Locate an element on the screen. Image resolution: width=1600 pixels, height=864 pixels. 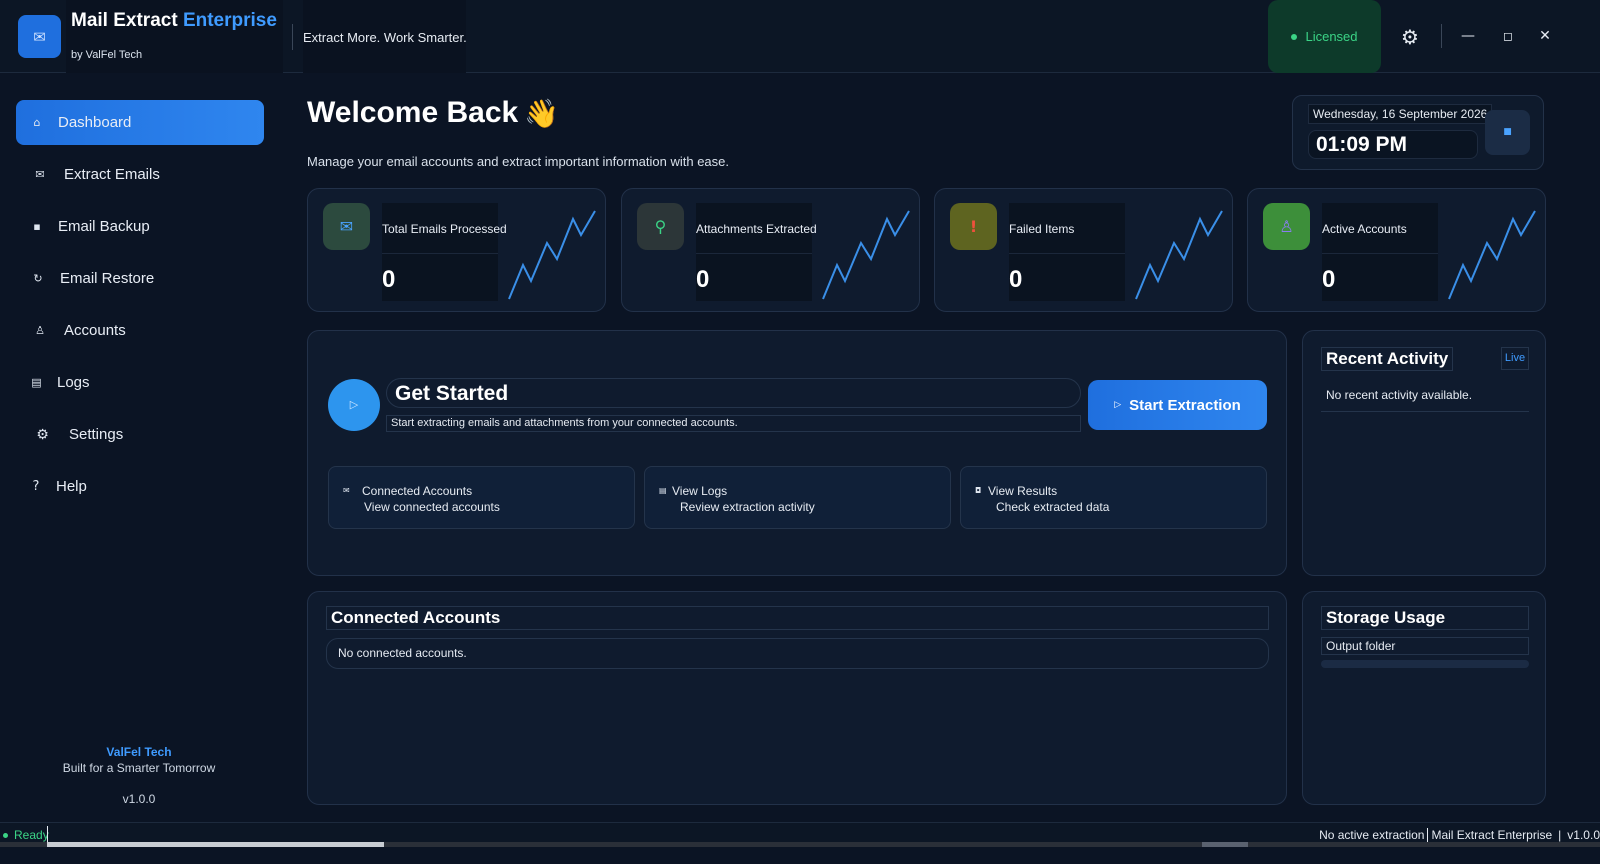
gear-icon: ⚙ is located at coordinates (42, 434).